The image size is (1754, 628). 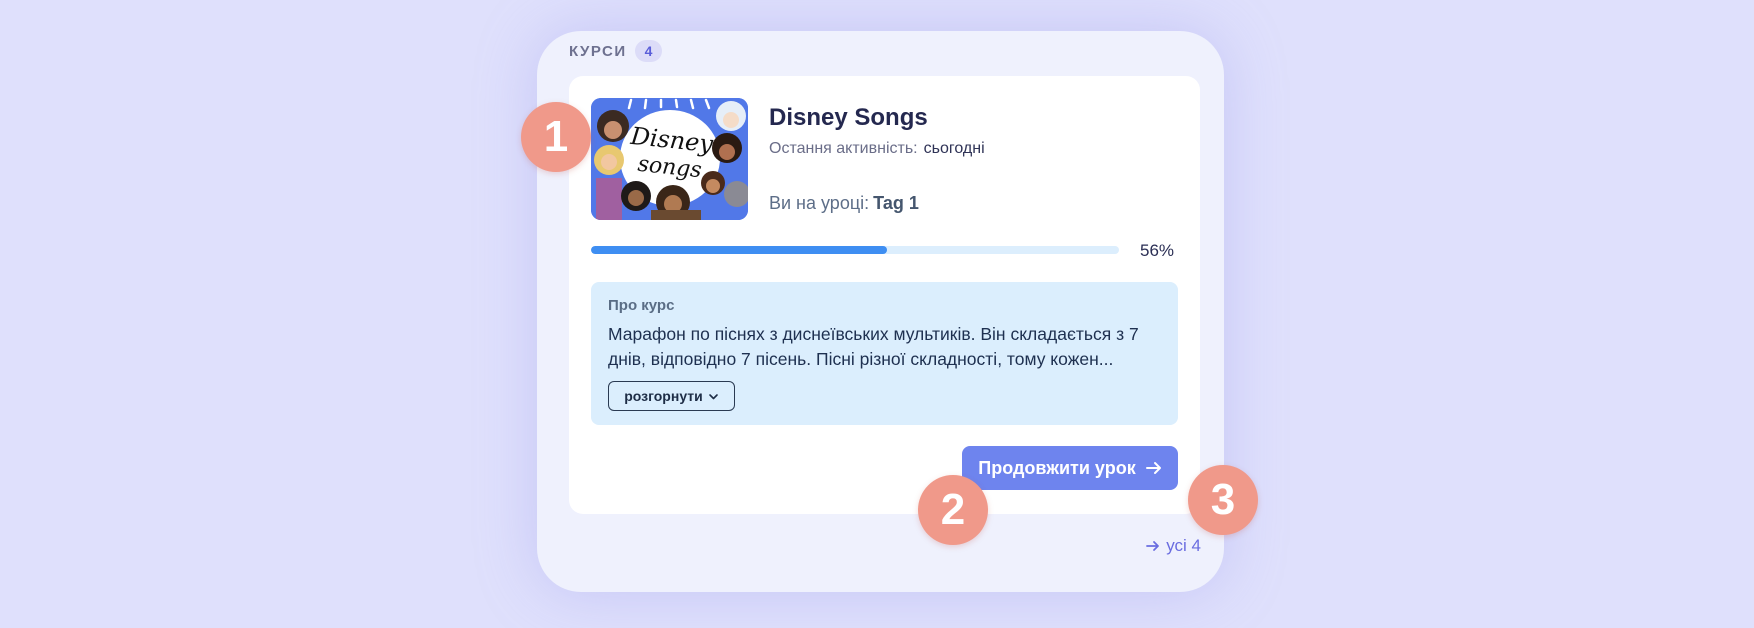 I want to click on panel-header: КУРСИ 4, so click(x=616, y=51).